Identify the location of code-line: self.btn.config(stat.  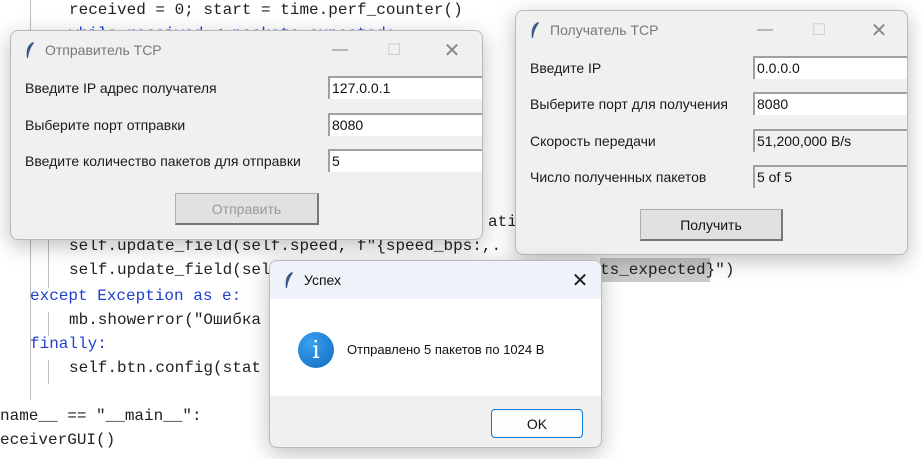
(165, 368).